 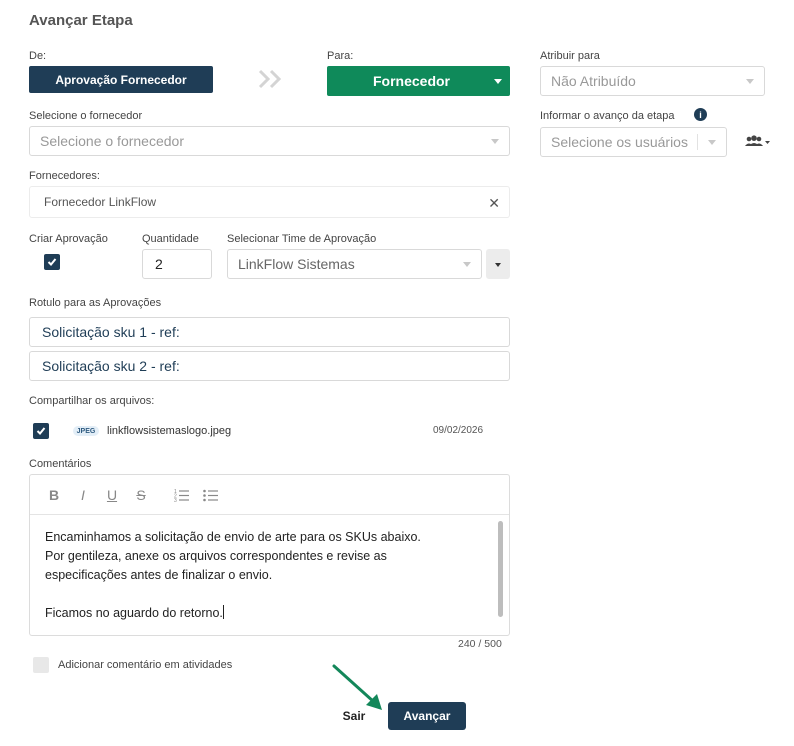 I want to click on team-label: Selecionar Time de Aprovação, so click(x=302, y=239).